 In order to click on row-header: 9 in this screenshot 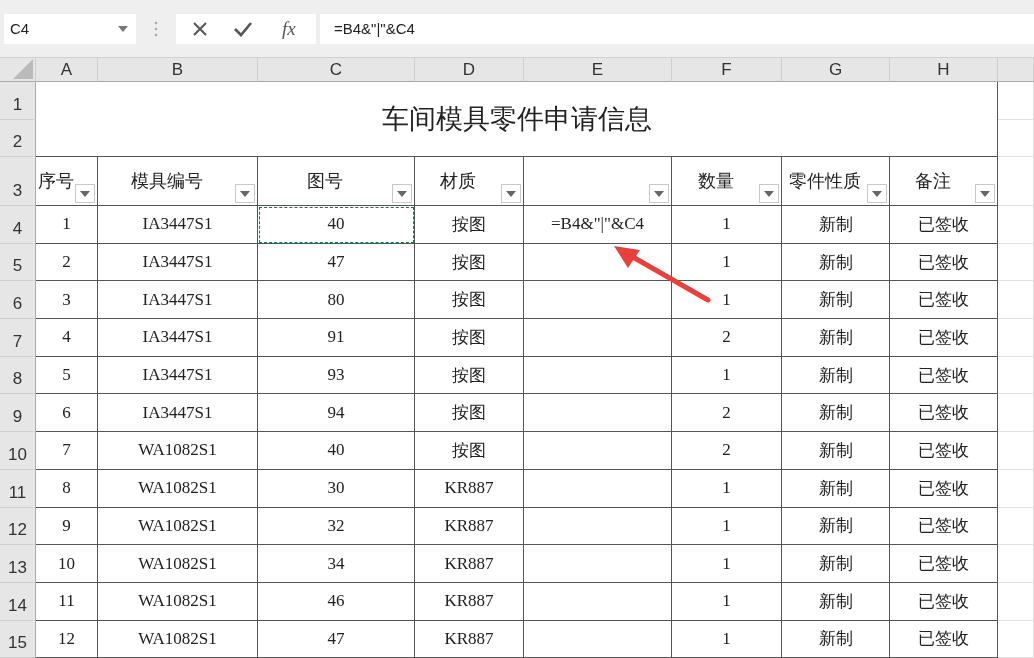, I will do `click(18, 413)`.